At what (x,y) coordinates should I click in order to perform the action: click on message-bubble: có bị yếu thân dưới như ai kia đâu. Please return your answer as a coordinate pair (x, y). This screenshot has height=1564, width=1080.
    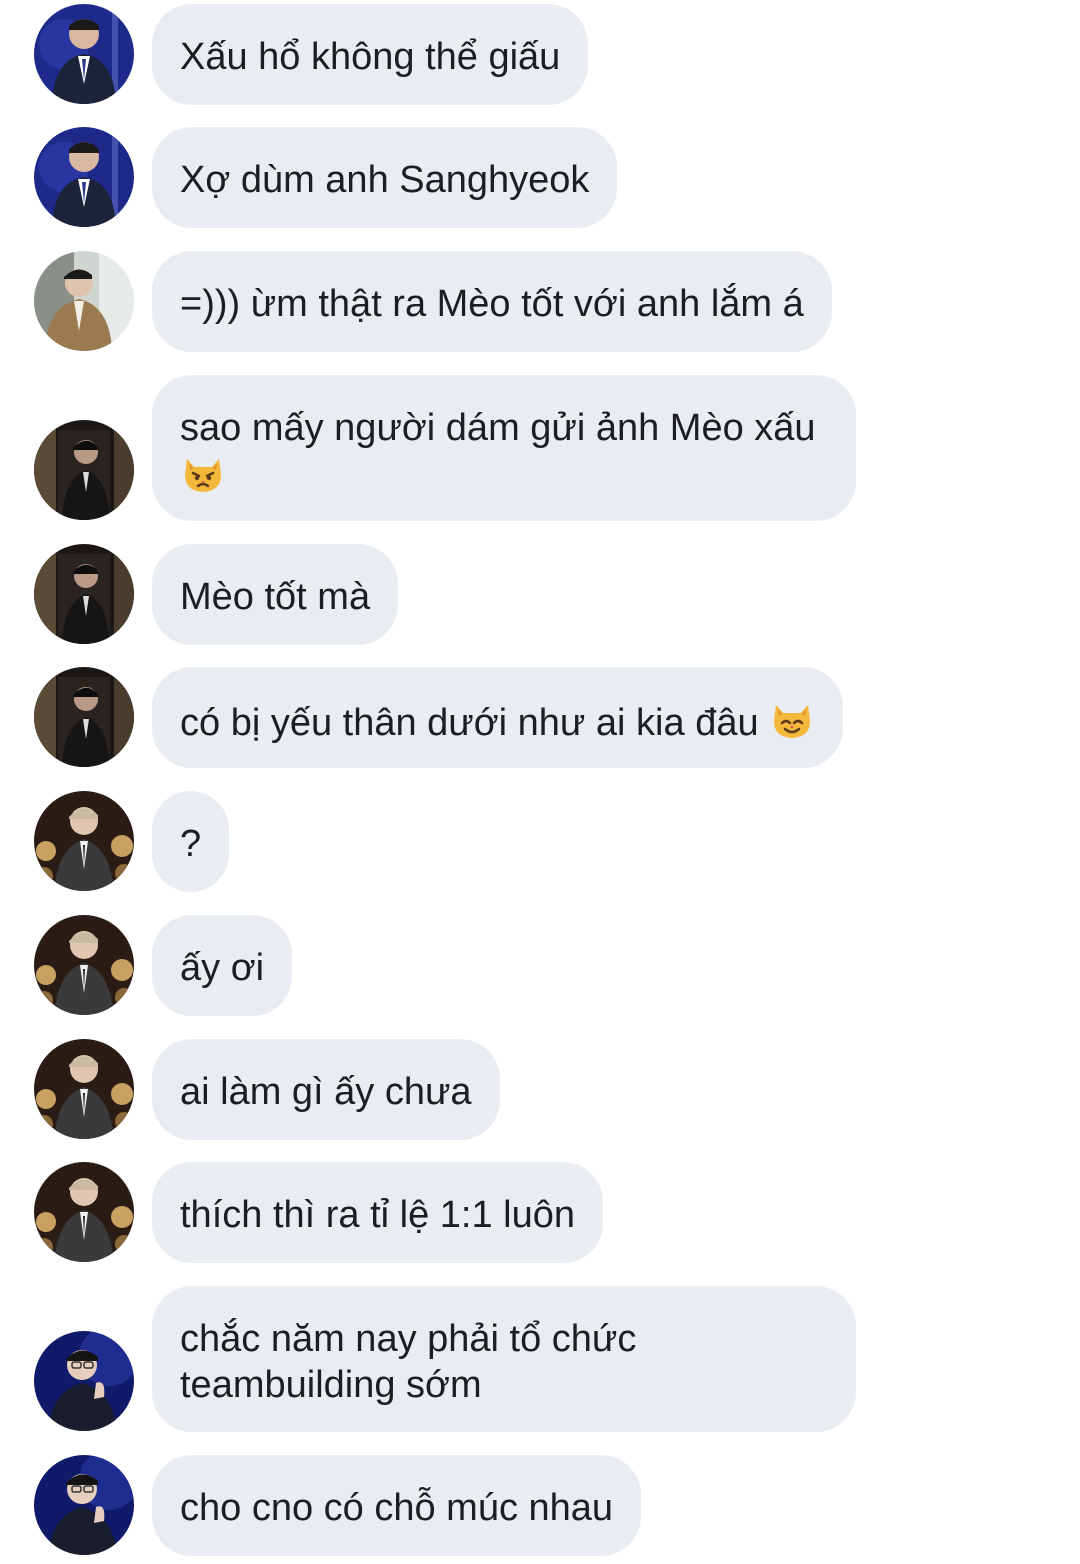
    Looking at the image, I should click on (498, 717).